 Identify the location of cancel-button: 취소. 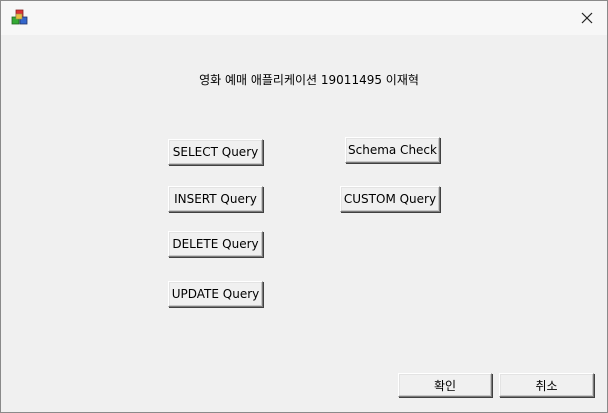
(546, 385).